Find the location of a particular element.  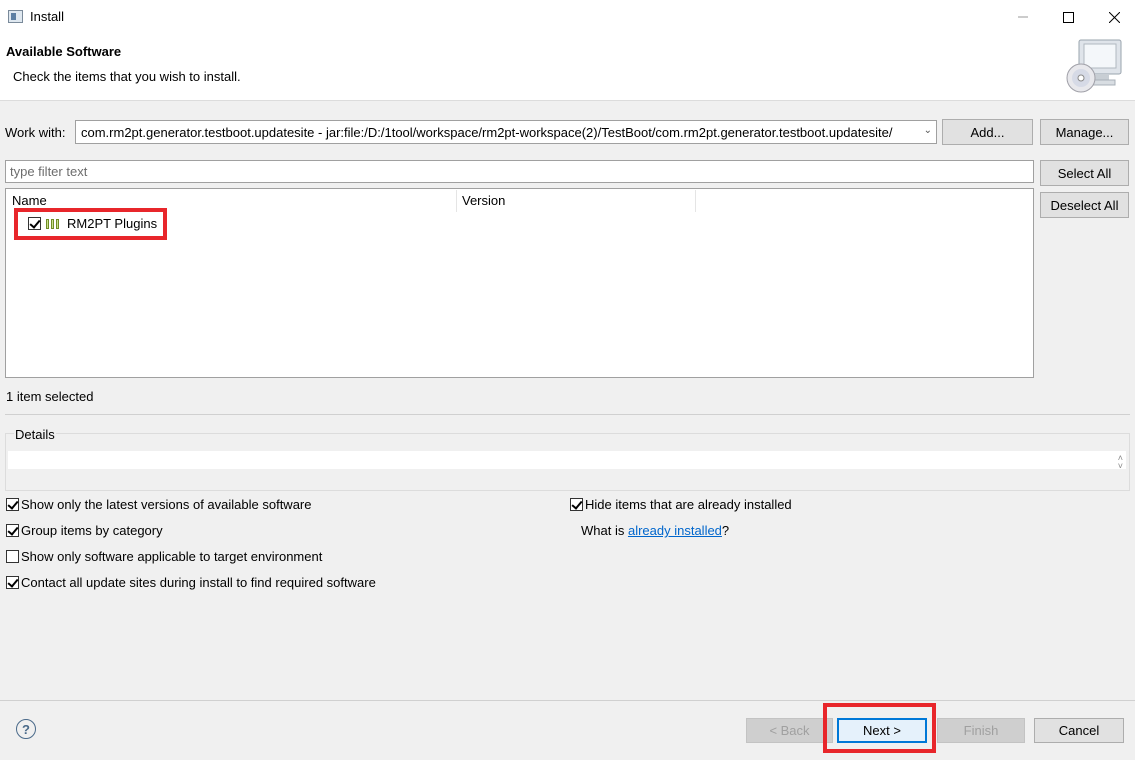

latest-versions-checkbox is located at coordinates (12, 504).